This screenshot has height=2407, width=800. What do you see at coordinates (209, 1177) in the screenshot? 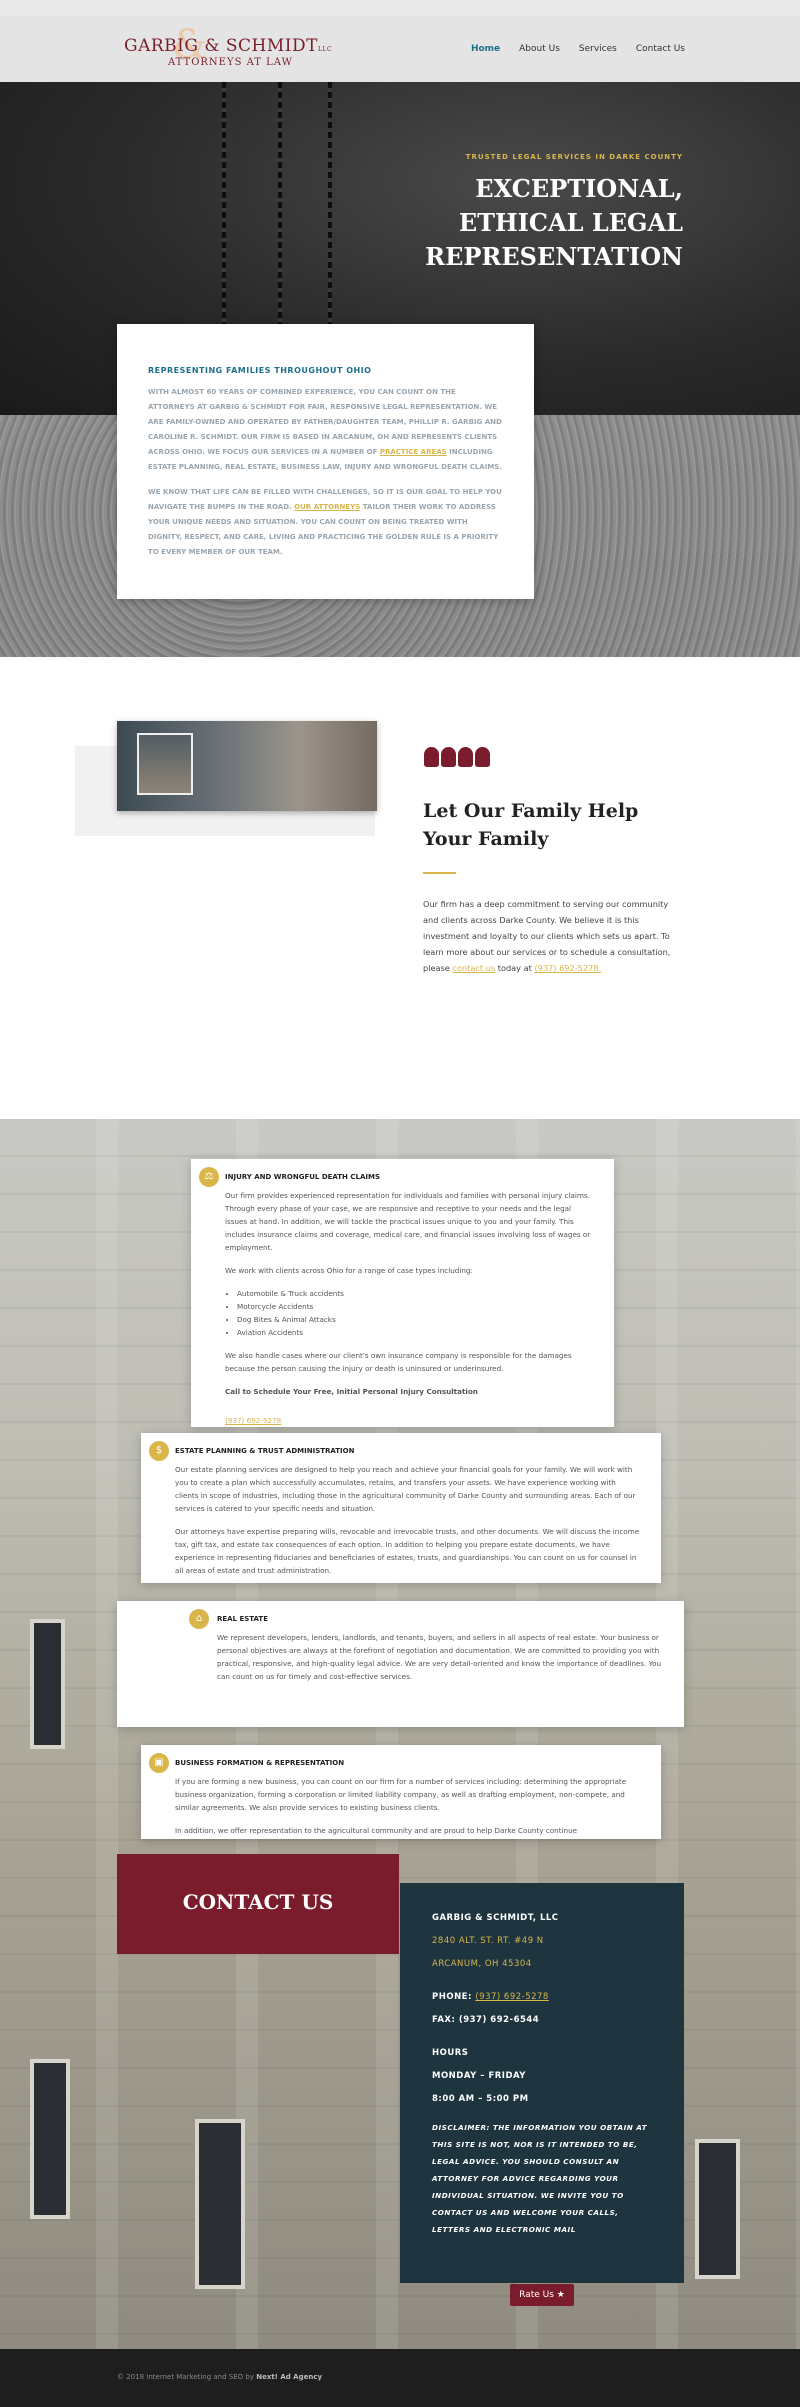
I see `scales-icon: ⚖` at bounding box center [209, 1177].